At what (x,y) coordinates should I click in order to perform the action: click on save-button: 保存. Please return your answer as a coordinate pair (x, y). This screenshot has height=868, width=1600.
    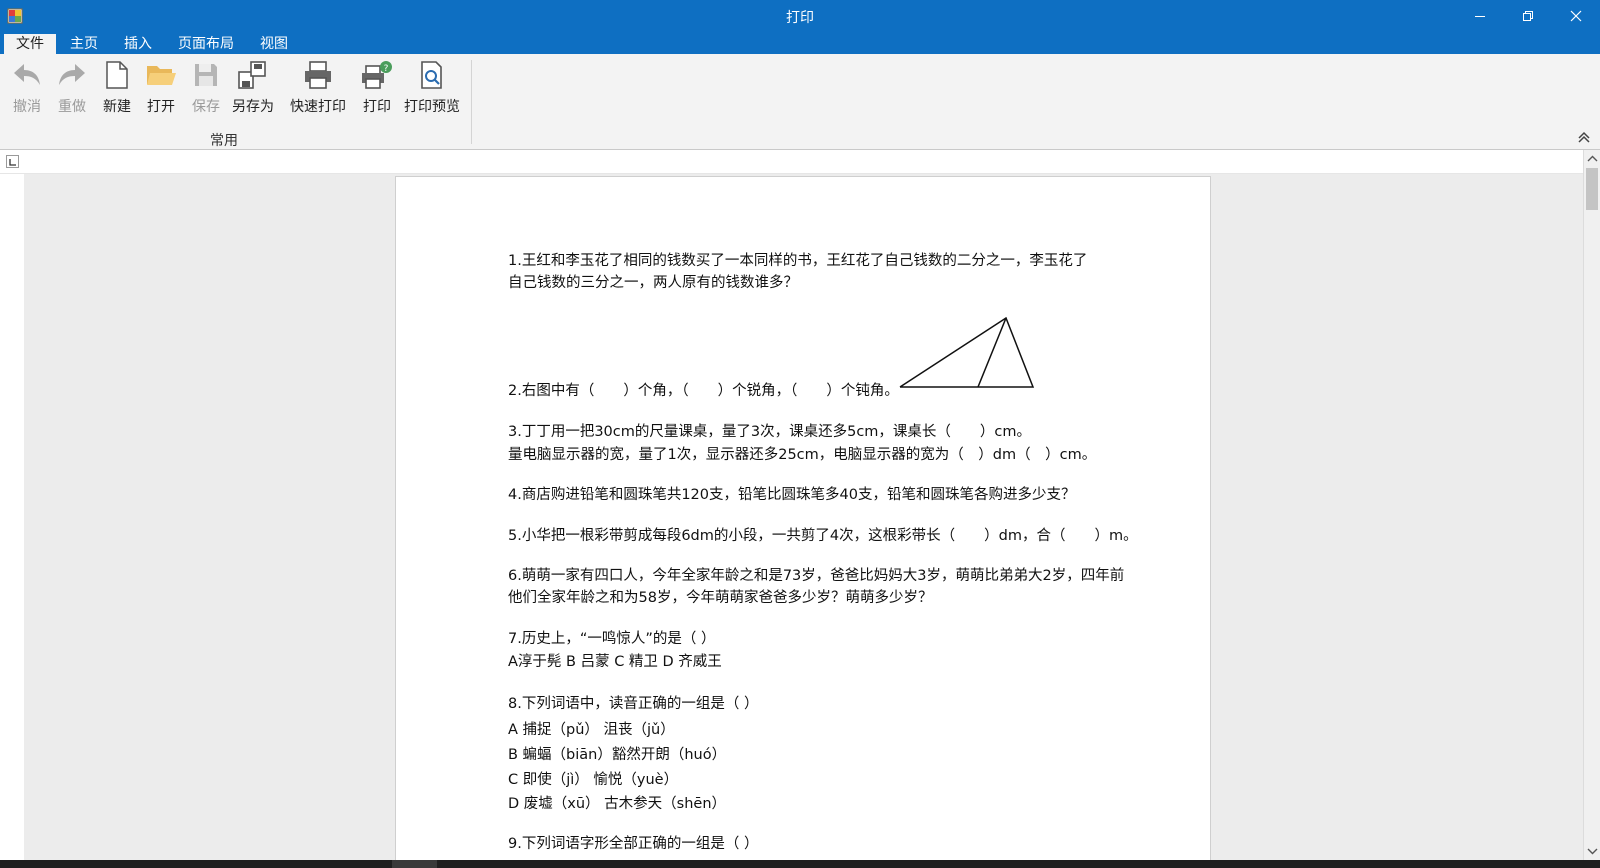
    Looking at the image, I should click on (206, 88).